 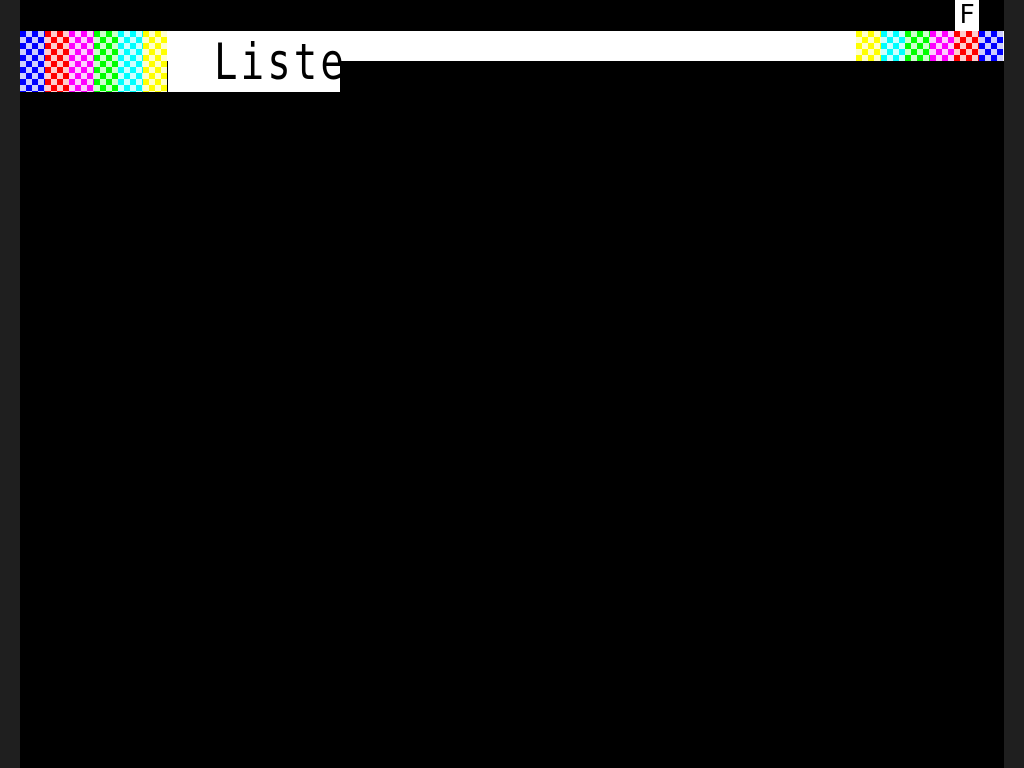 I want to click on mode-indicator: F, so click(x=967, y=15).